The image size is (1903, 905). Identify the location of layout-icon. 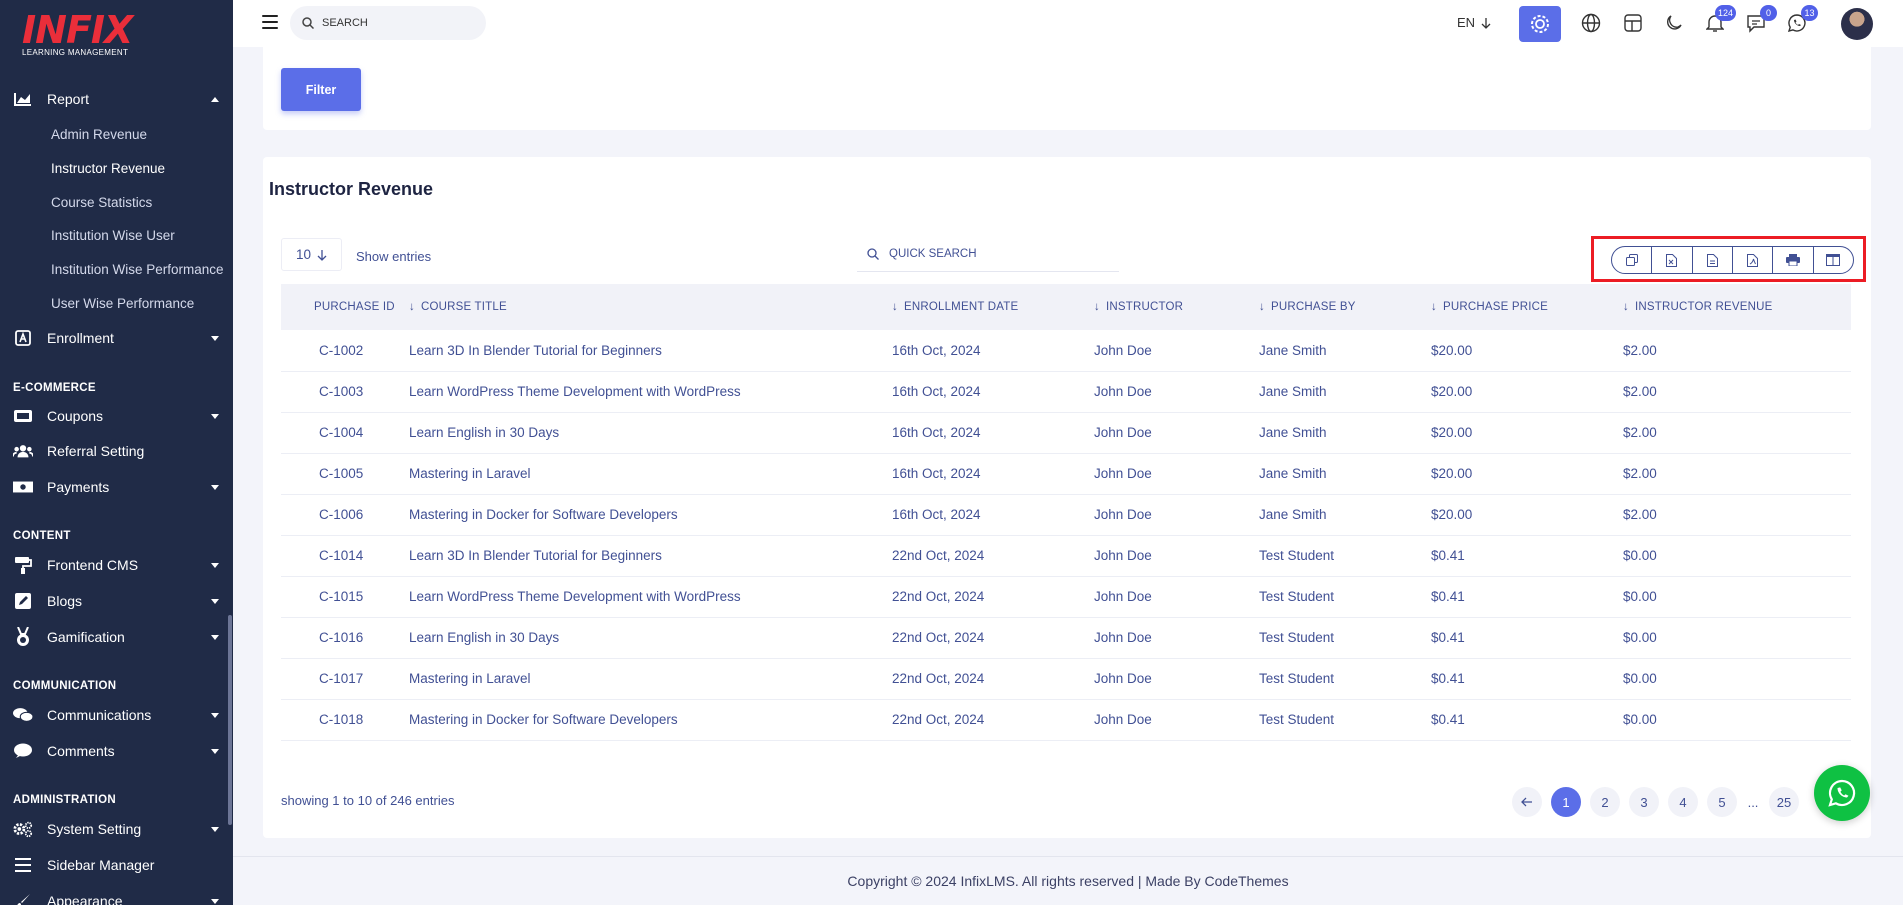
(1633, 23).